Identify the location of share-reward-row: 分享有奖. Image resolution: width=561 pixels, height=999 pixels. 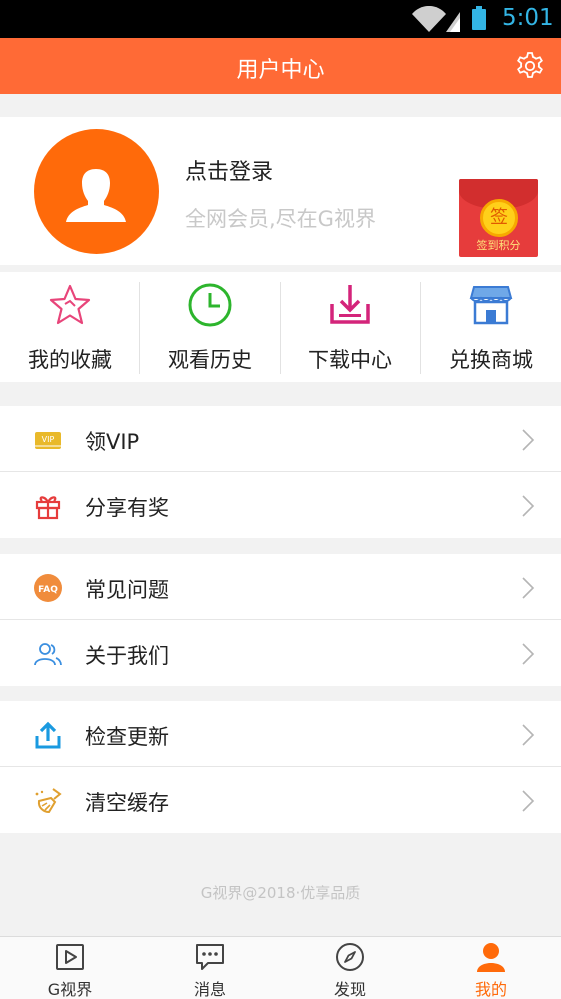
(280, 505).